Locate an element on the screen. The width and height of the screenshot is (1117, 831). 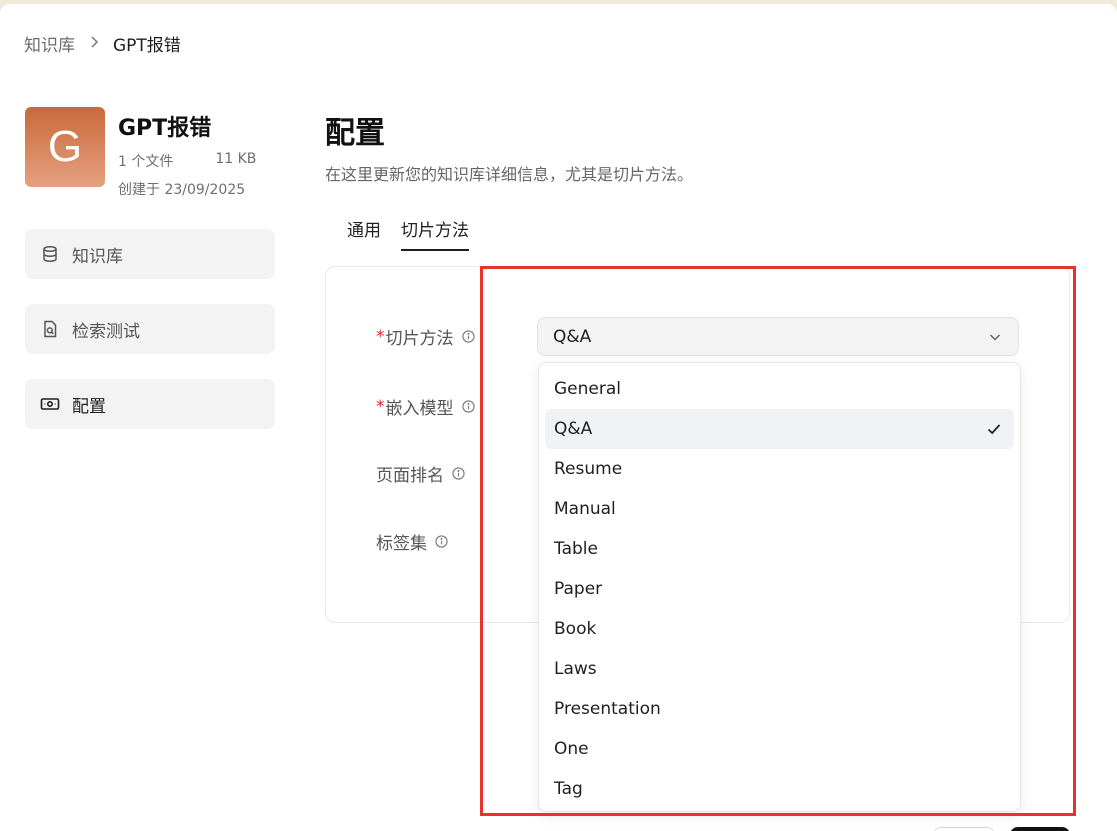
chunk-method-label: * 切片方法 is located at coordinates (425, 336).